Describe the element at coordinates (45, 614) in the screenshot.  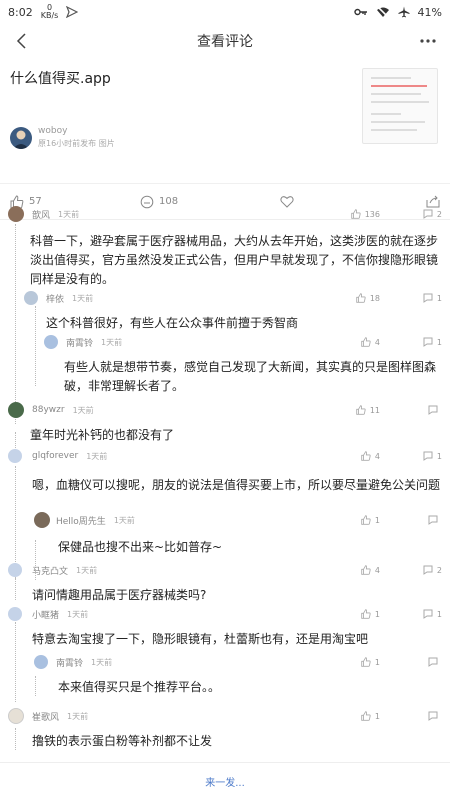
I see `comment-username: 小眶猪` at that location.